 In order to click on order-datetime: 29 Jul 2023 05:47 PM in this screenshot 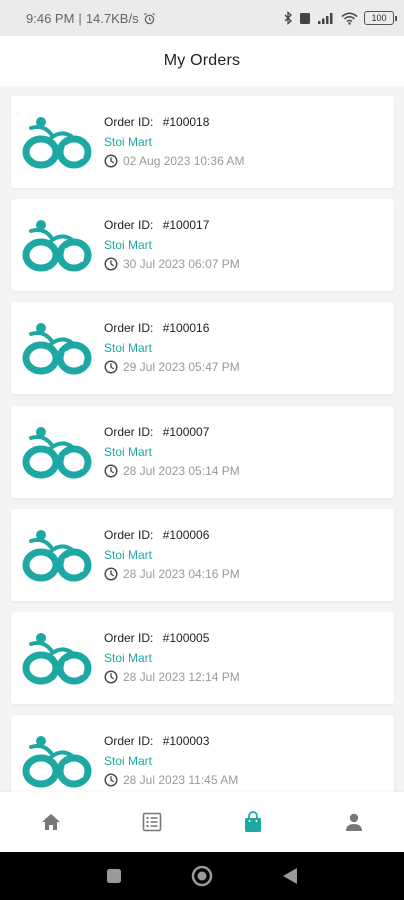, I will do `click(181, 367)`.